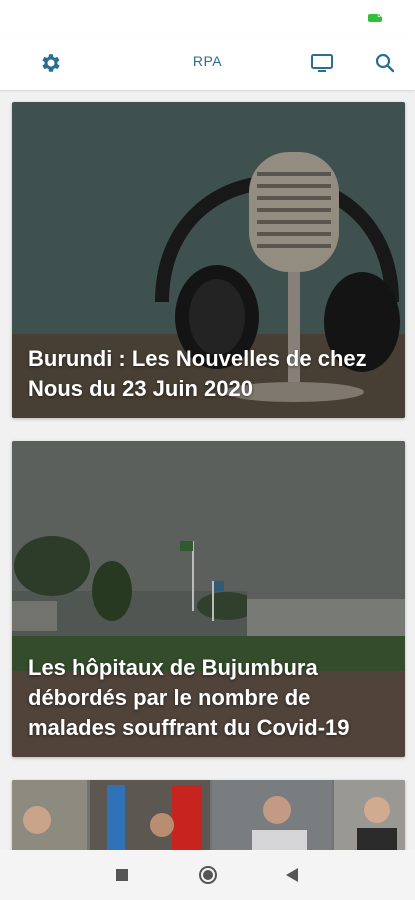 The image size is (415, 900). What do you see at coordinates (380, 15) in the screenshot?
I see `battery-level: 58` at bounding box center [380, 15].